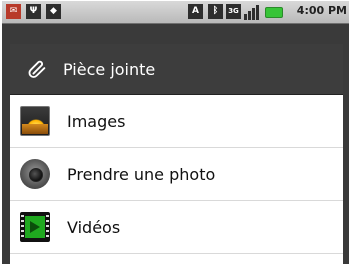 This screenshot has width=351, height=267. I want to click on list-item-label: Images, so click(96, 121).